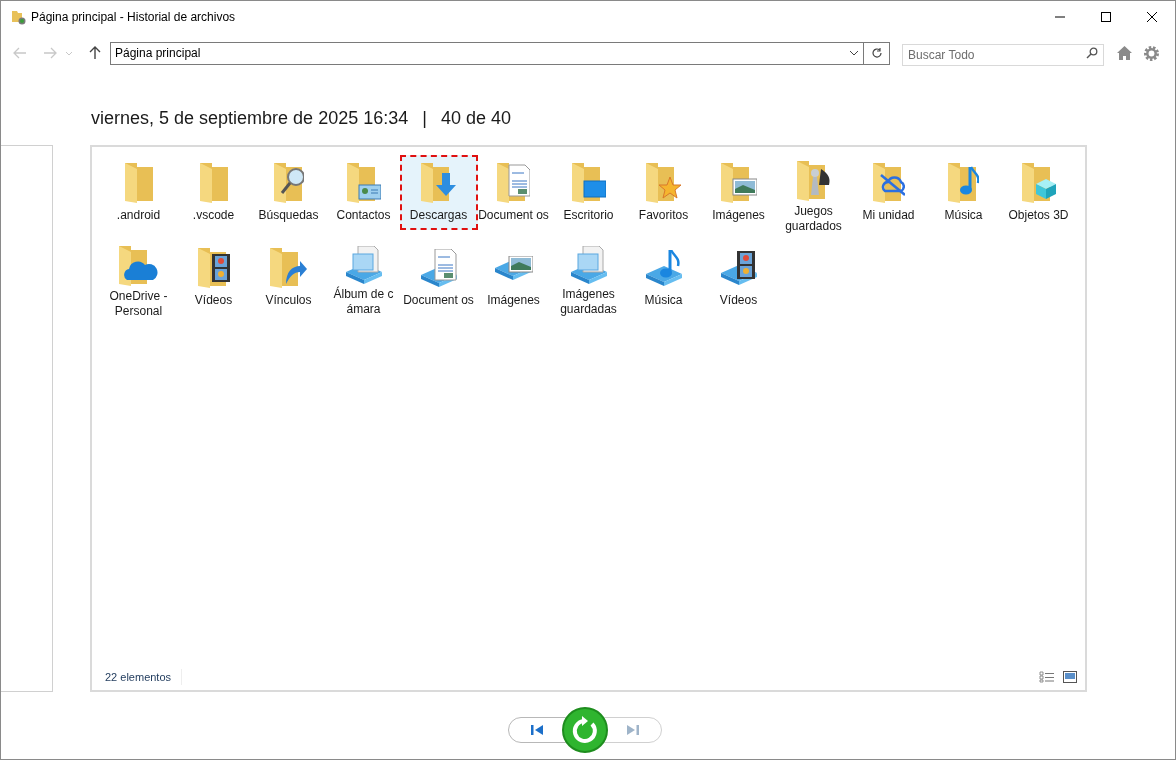  Describe the element at coordinates (888, 215) in the screenshot. I see `item-label: Mi unidad` at that location.